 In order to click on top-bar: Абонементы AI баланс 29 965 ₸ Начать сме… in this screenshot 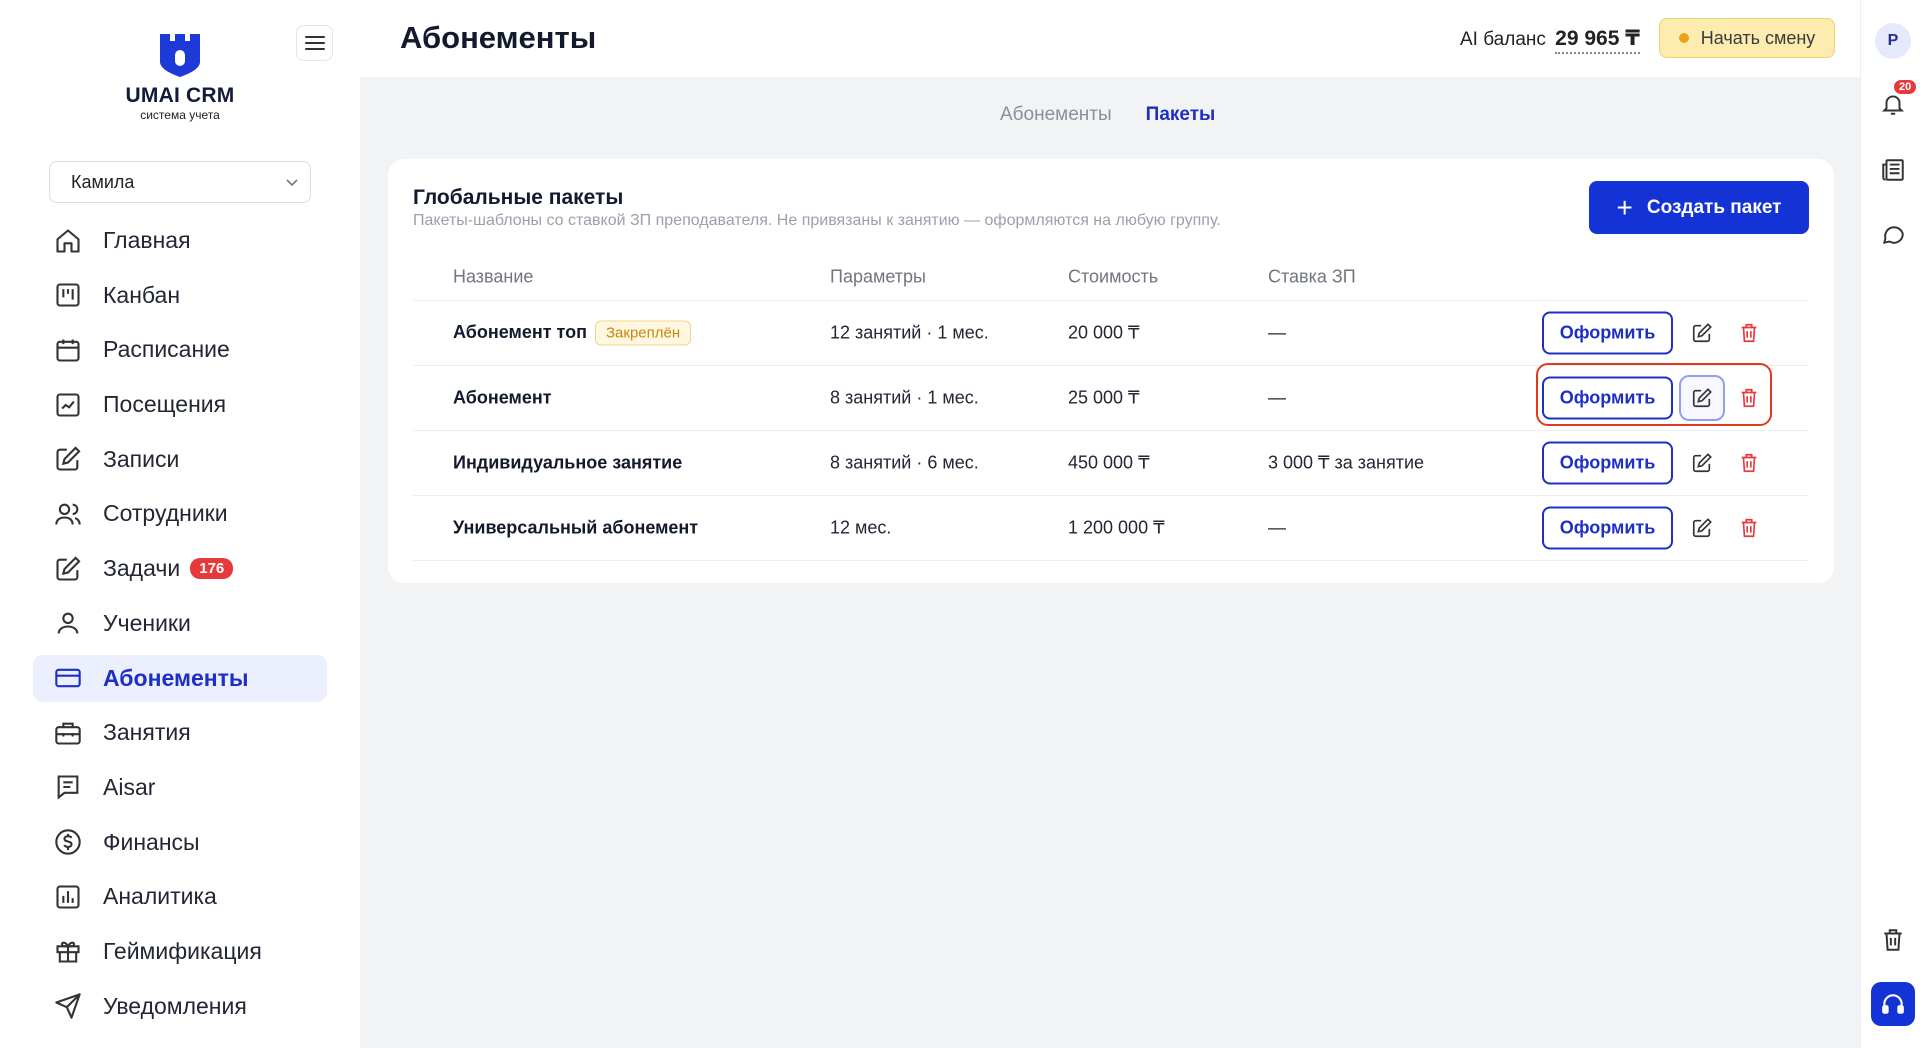, I will do `click(1110, 38)`.